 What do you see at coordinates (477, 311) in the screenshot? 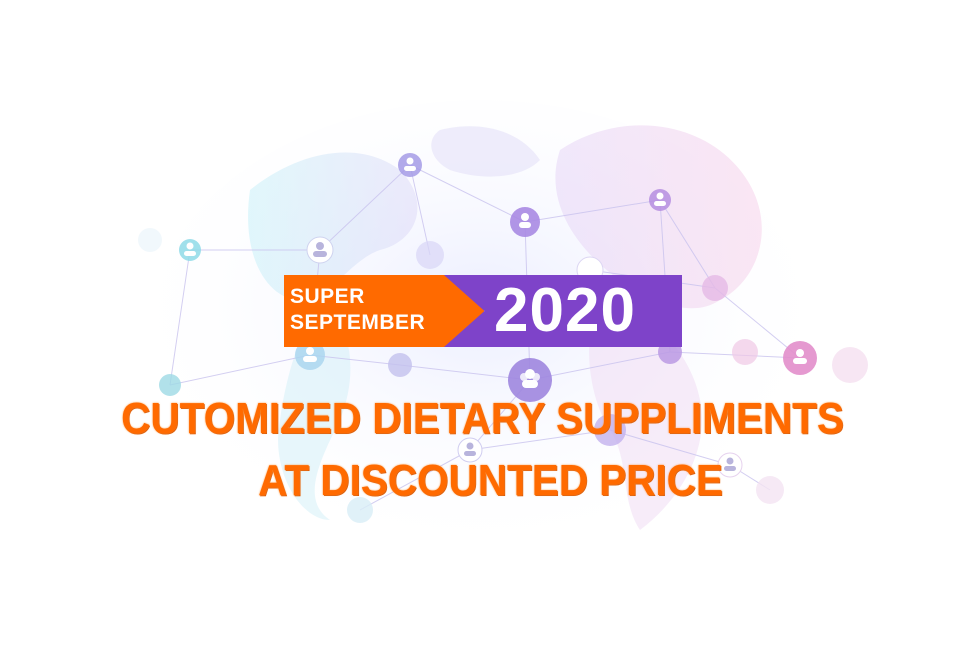
I see `badge-tag-hole` at bounding box center [477, 311].